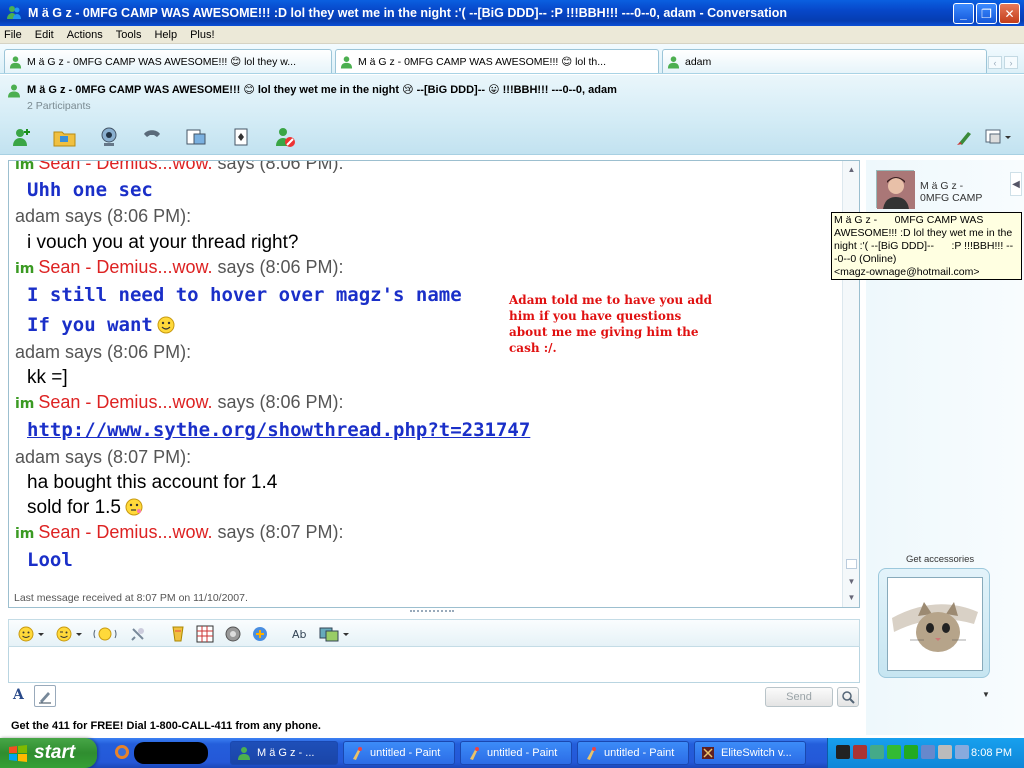 The image size is (1024, 768). What do you see at coordinates (474, 753) in the screenshot?
I see `paint-icon` at bounding box center [474, 753].